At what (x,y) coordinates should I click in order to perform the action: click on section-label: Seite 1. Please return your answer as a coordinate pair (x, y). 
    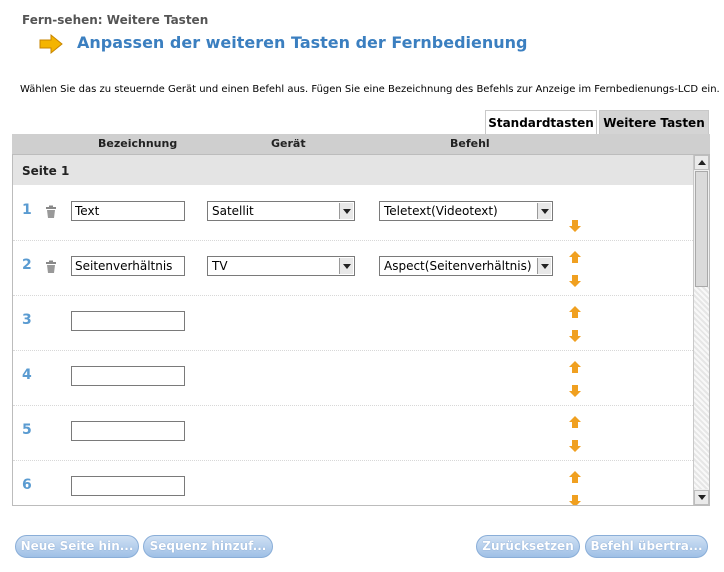
    Looking at the image, I should click on (46, 171).